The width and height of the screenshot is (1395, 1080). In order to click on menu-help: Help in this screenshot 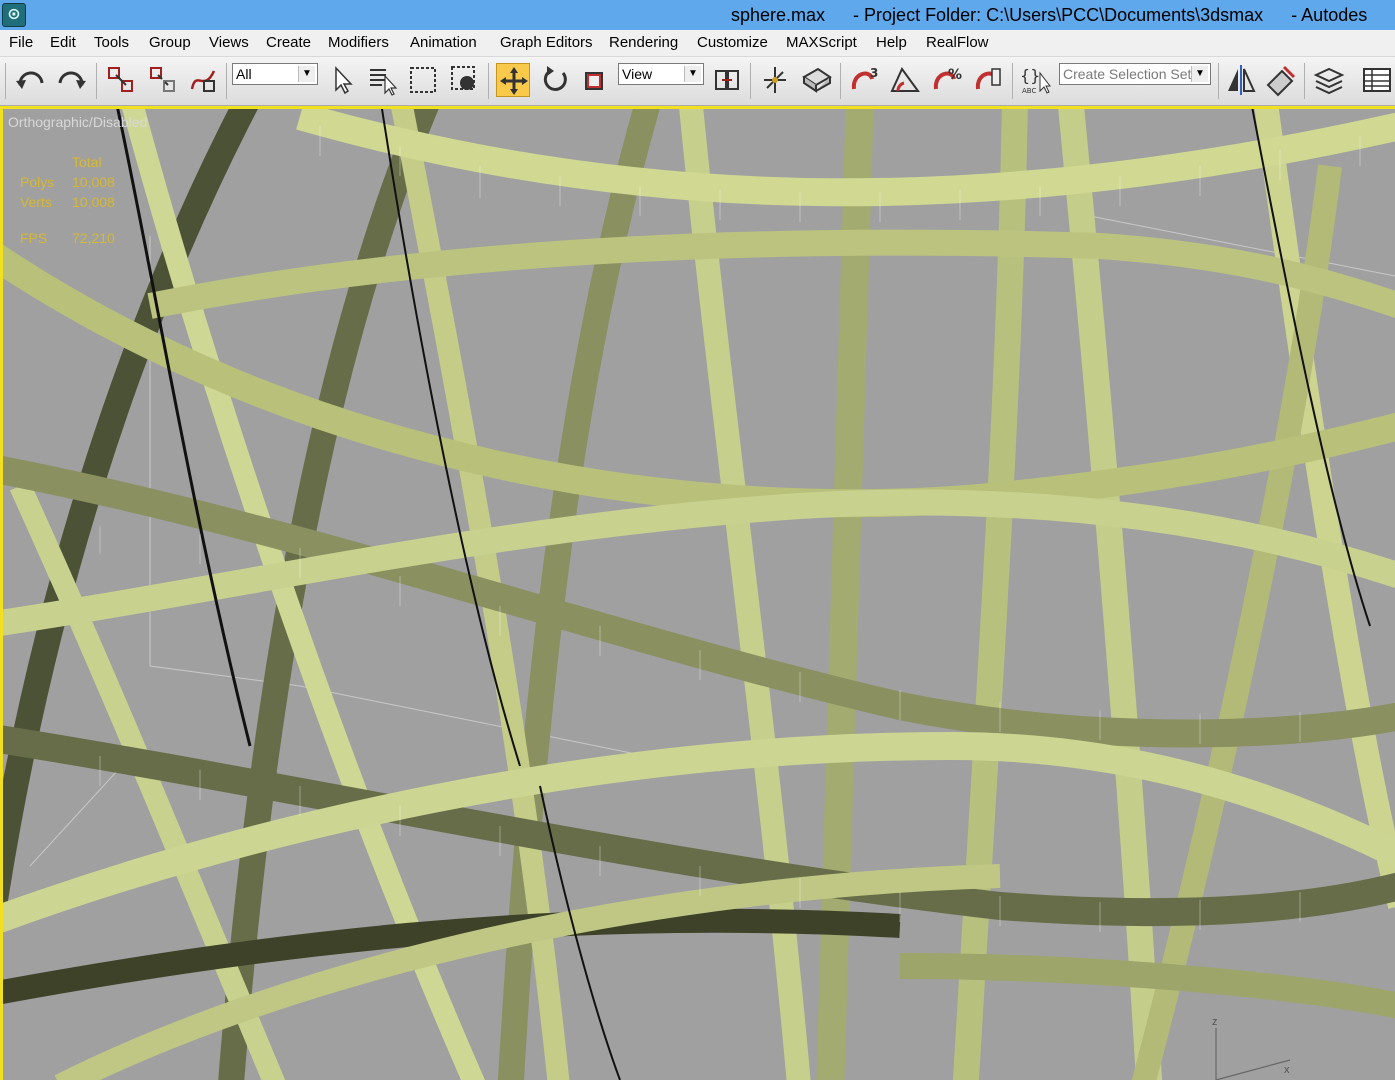, I will do `click(891, 42)`.